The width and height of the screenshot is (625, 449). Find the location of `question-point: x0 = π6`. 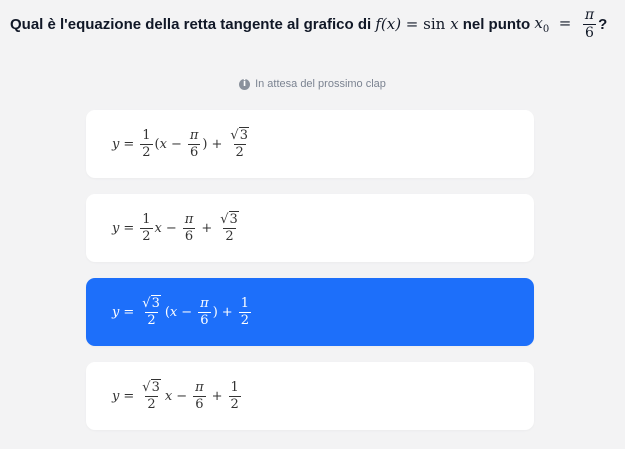

question-point: x0 = π6 is located at coordinates (565, 23).